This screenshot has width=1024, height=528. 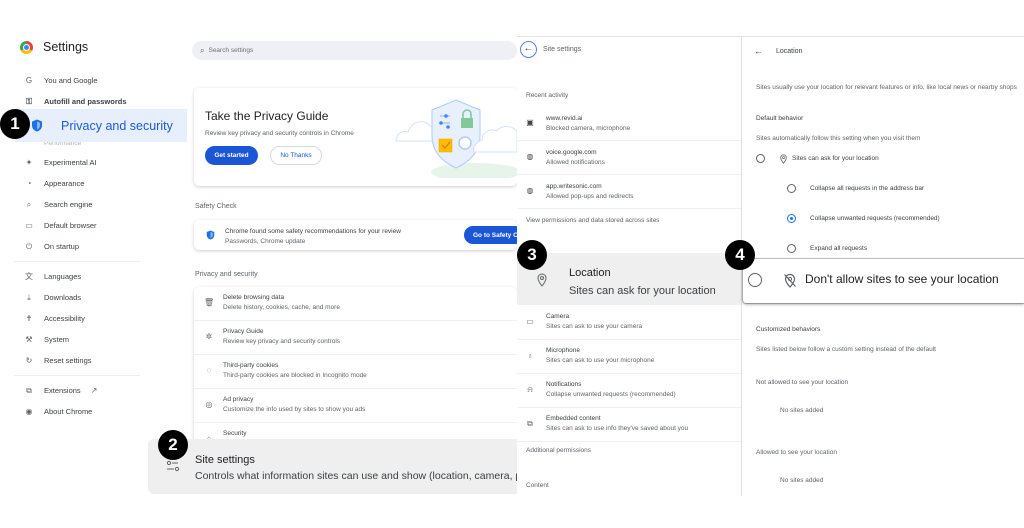 What do you see at coordinates (95, 339) in the screenshot?
I see `sidebar-item-system: ⚒ System` at bounding box center [95, 339].